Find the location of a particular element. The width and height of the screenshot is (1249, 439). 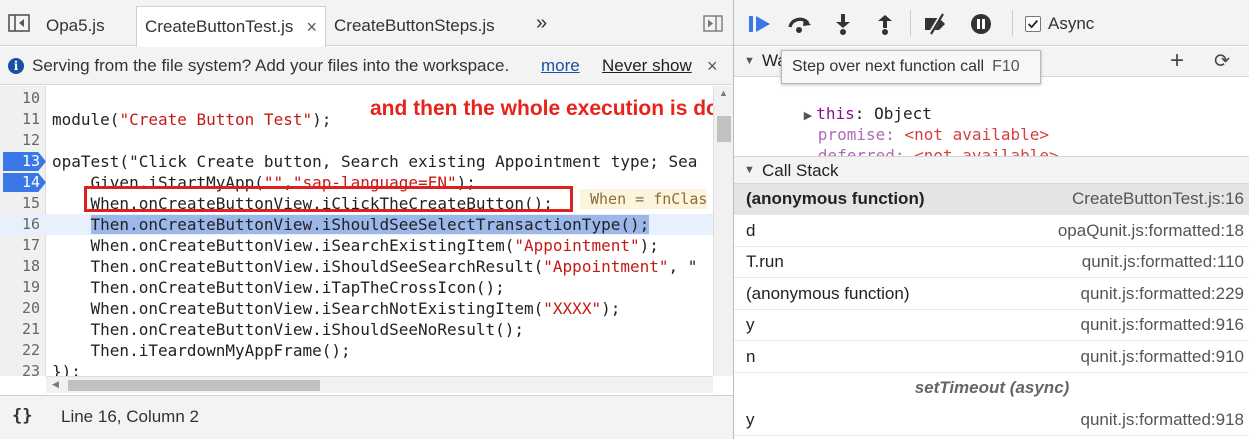

line-number: 12 is located at coordinates (20, 140).